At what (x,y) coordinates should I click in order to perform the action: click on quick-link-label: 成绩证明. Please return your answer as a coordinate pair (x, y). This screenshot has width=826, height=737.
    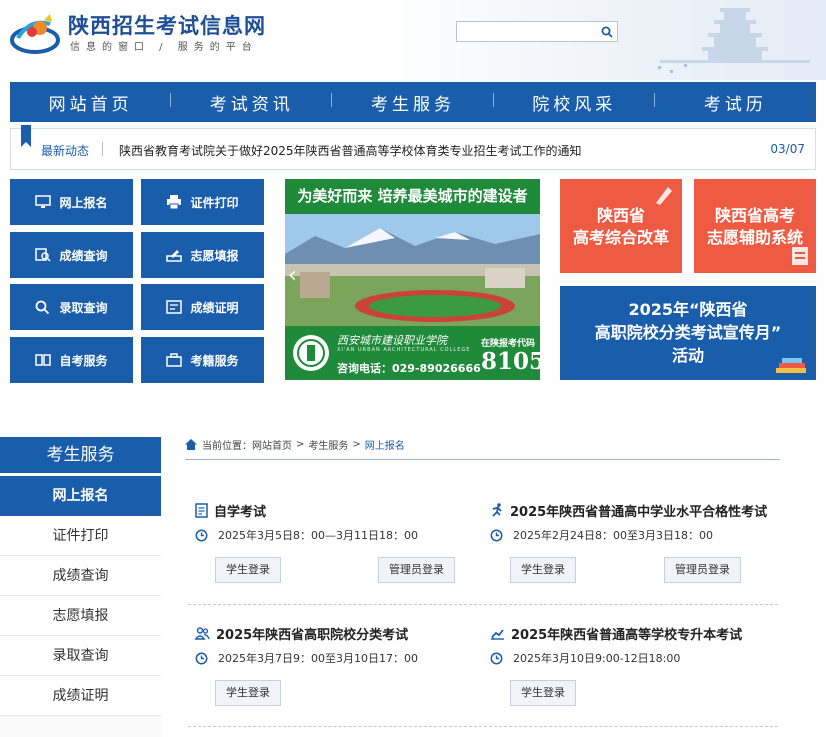
    Looking at the image, I should click on (214, 307).